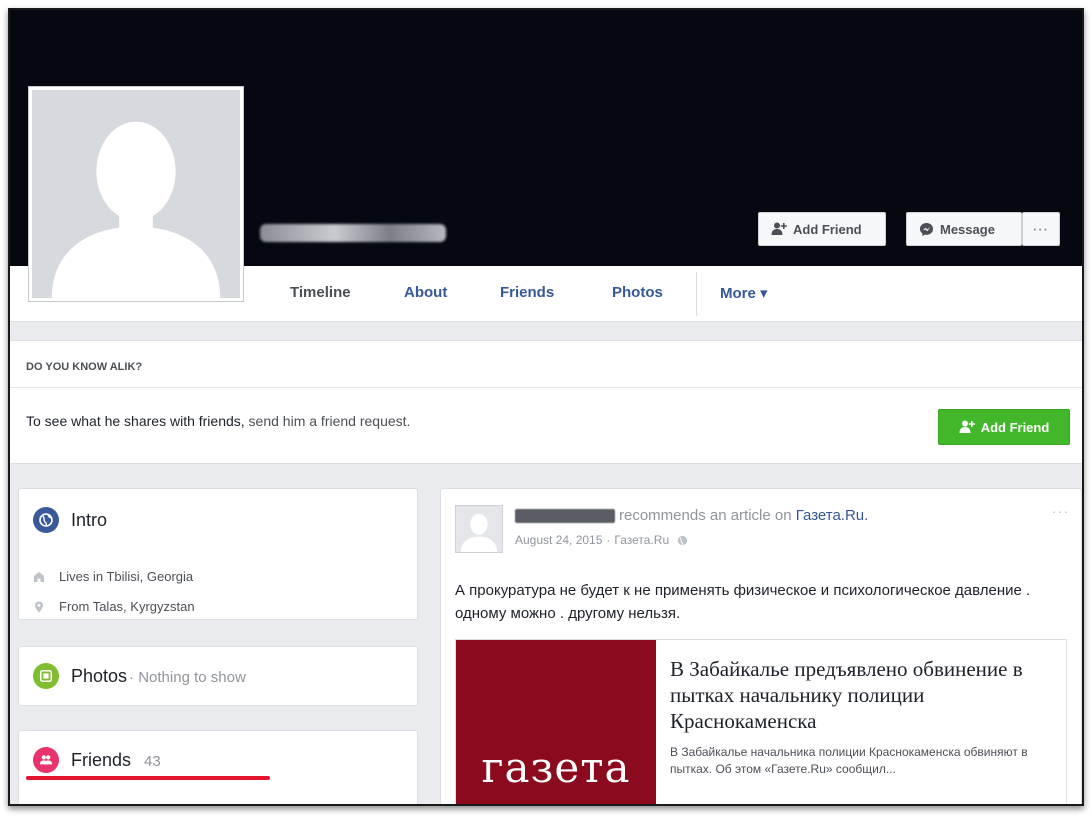 This screenshot has height=816, width=1092. Describe the element at coordinates (546, 387) in the screenshot. I see `divider` at that location.